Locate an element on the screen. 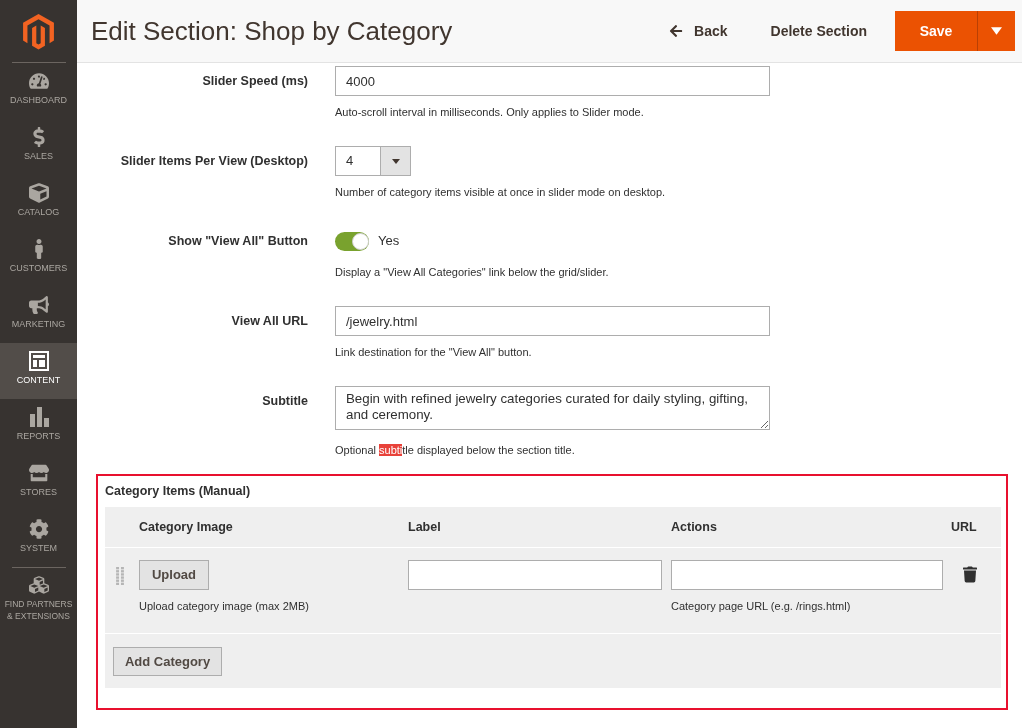  add-category-button: Add Category is located at coordinates (167, 661).